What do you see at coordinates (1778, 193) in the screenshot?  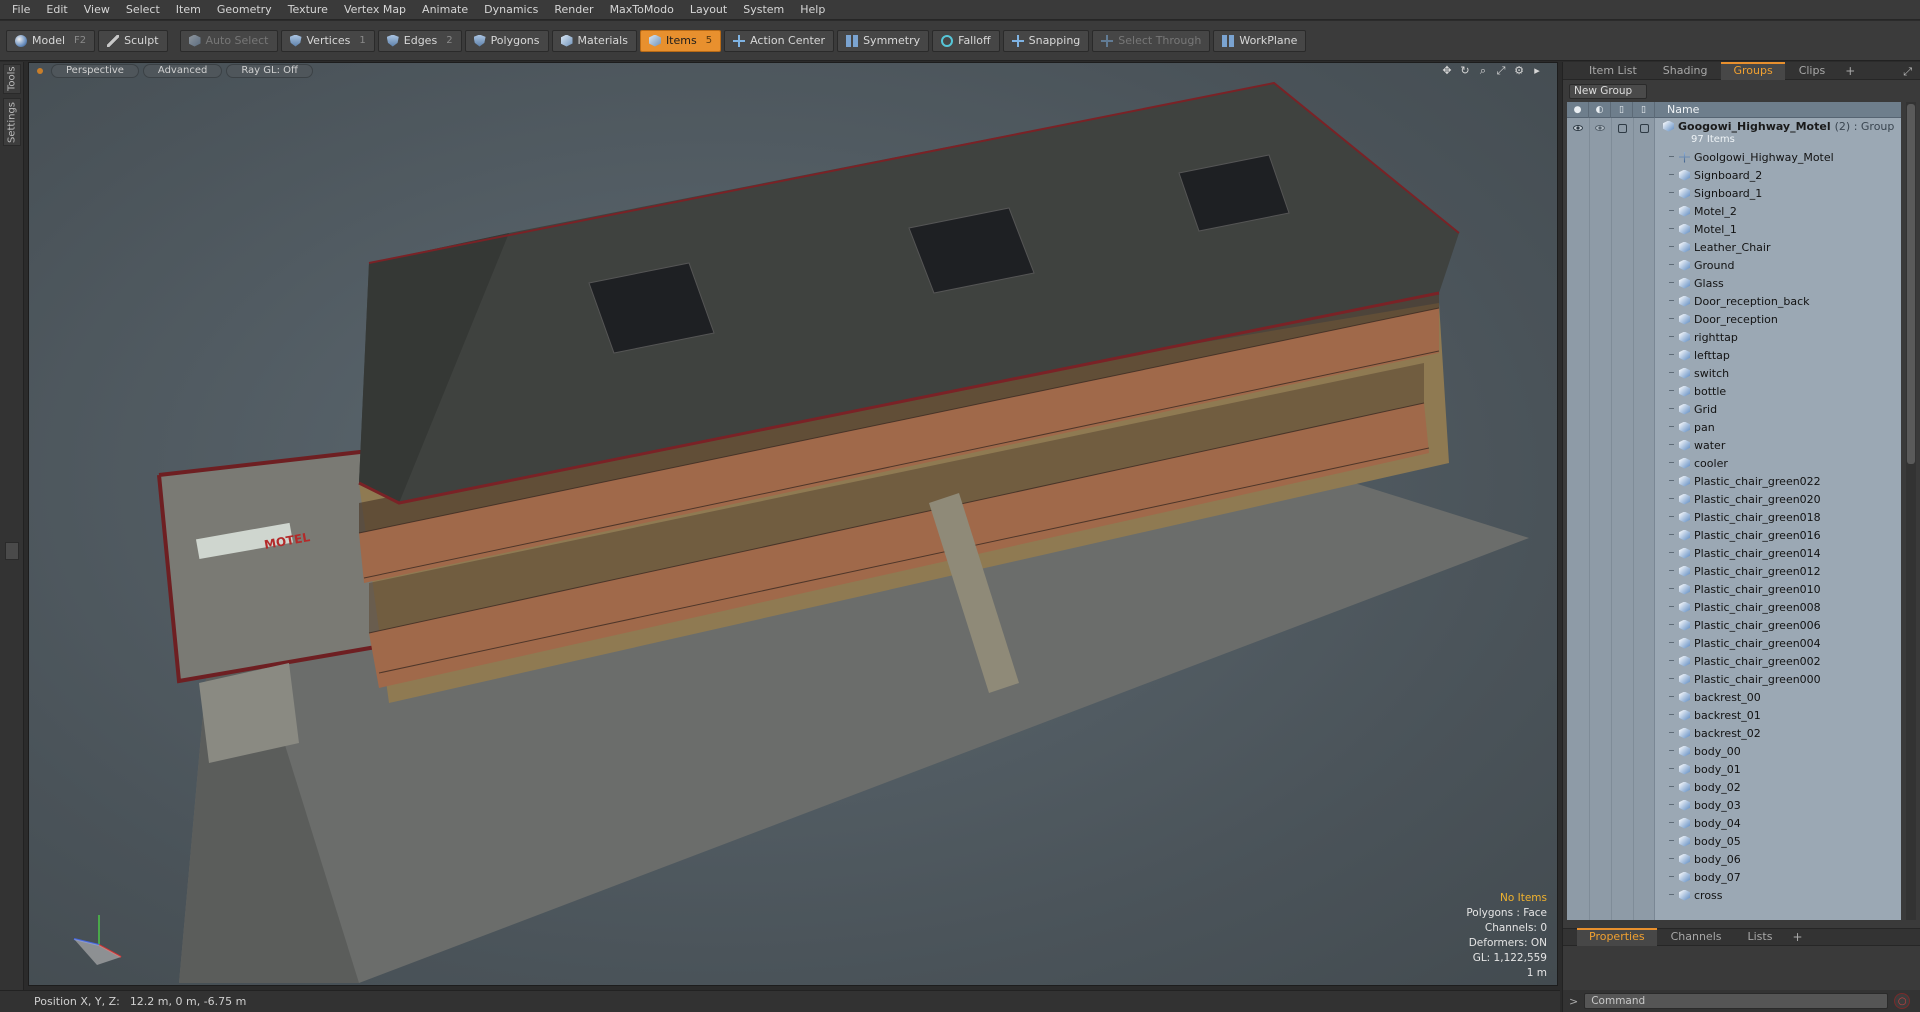 I see `list-item: Signboard_1` at bounding box center [1778, 193].